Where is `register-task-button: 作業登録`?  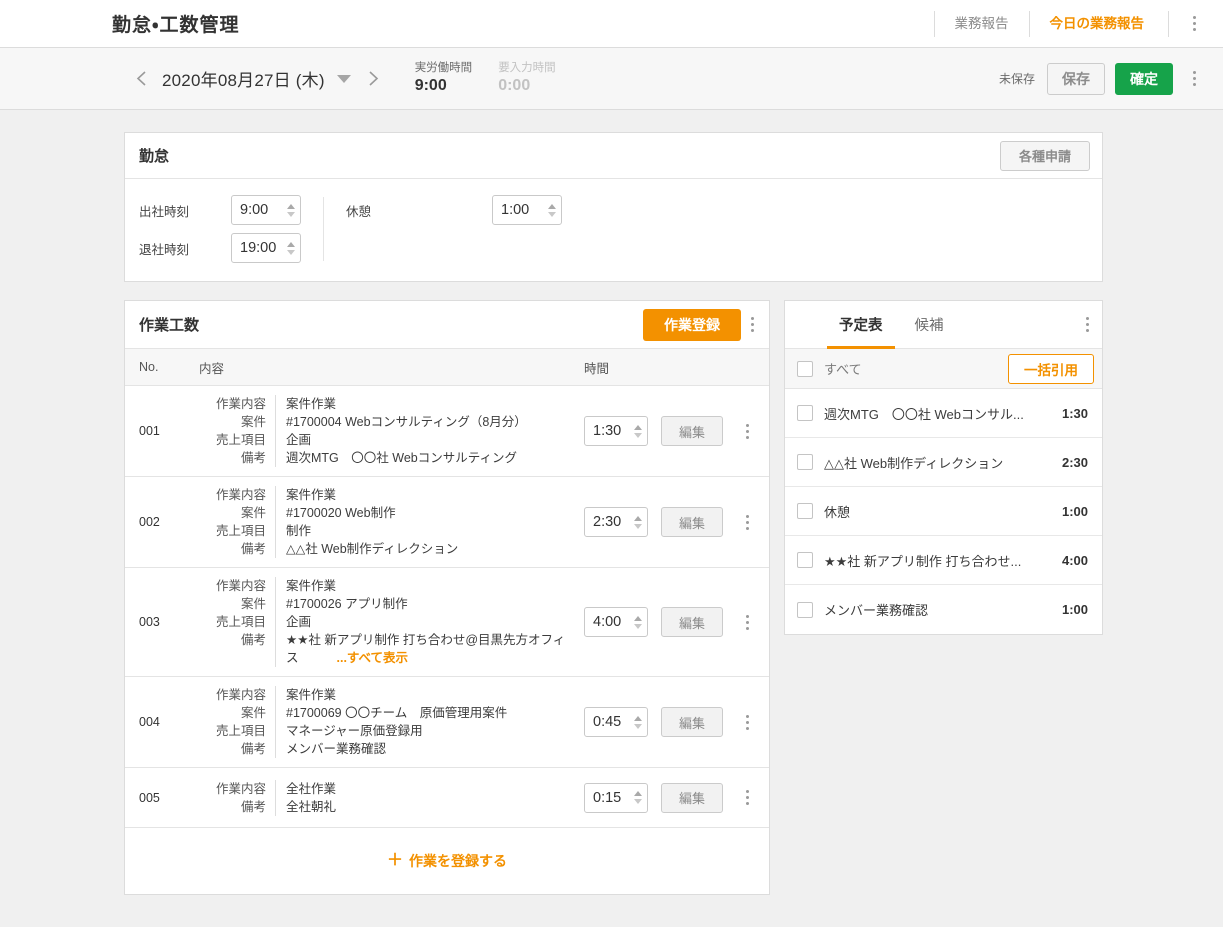 register-task-button: 作業登録 is located at coordinates (692, 324).